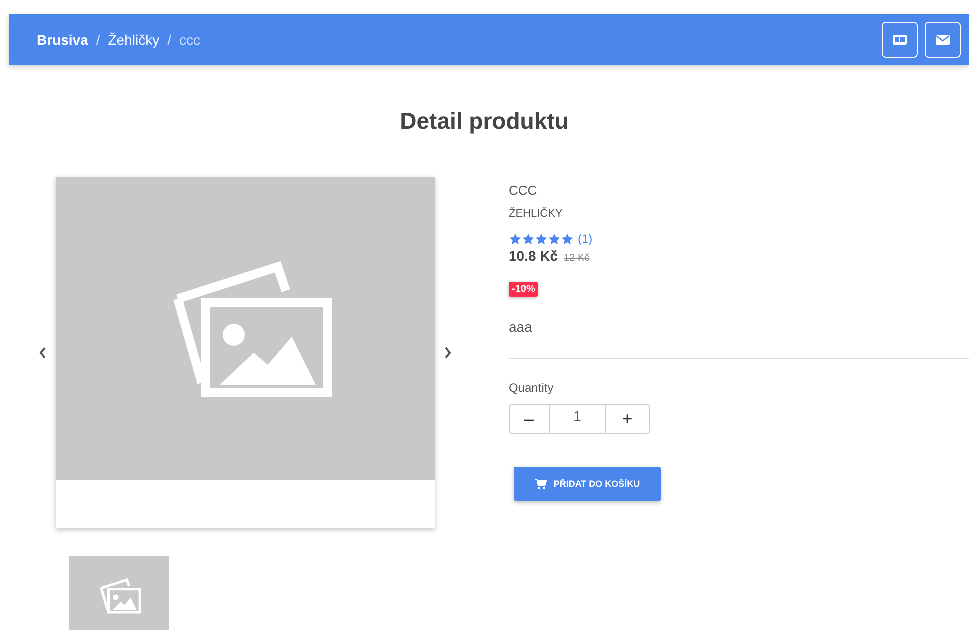 The height and width of the screenshot is (630, 969). Describe the element at coordinates (587, 484) in the screenshot. I see `add-to-cart-button: PŘIDAT DO KOŠÍKU` at that location.